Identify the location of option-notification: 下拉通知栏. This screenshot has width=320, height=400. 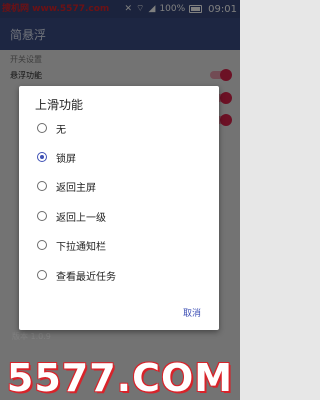
(71, 245).